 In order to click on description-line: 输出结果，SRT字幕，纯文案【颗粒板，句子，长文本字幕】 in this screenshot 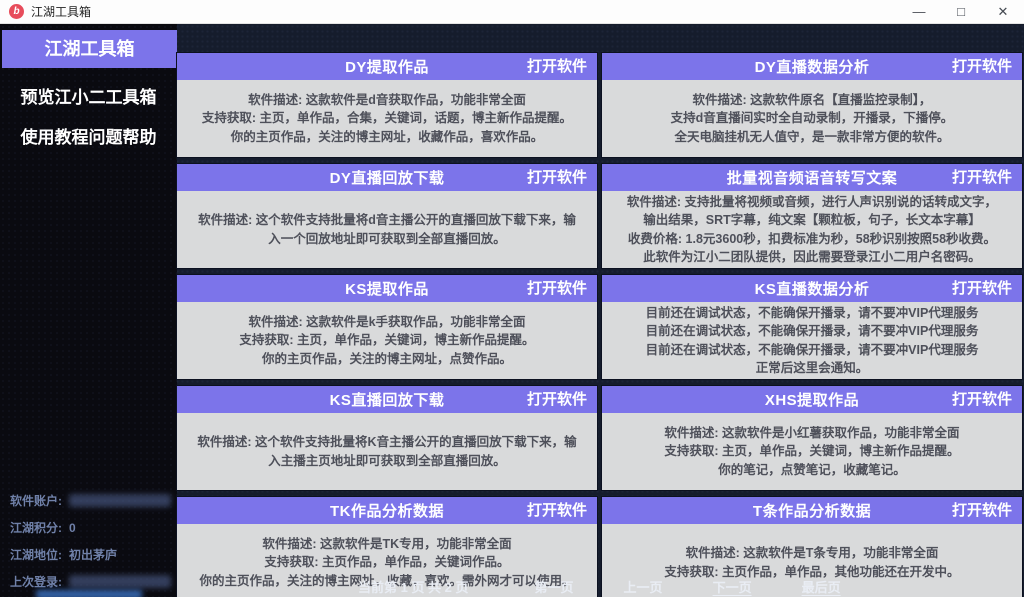, I will do `click(812, 220)`.